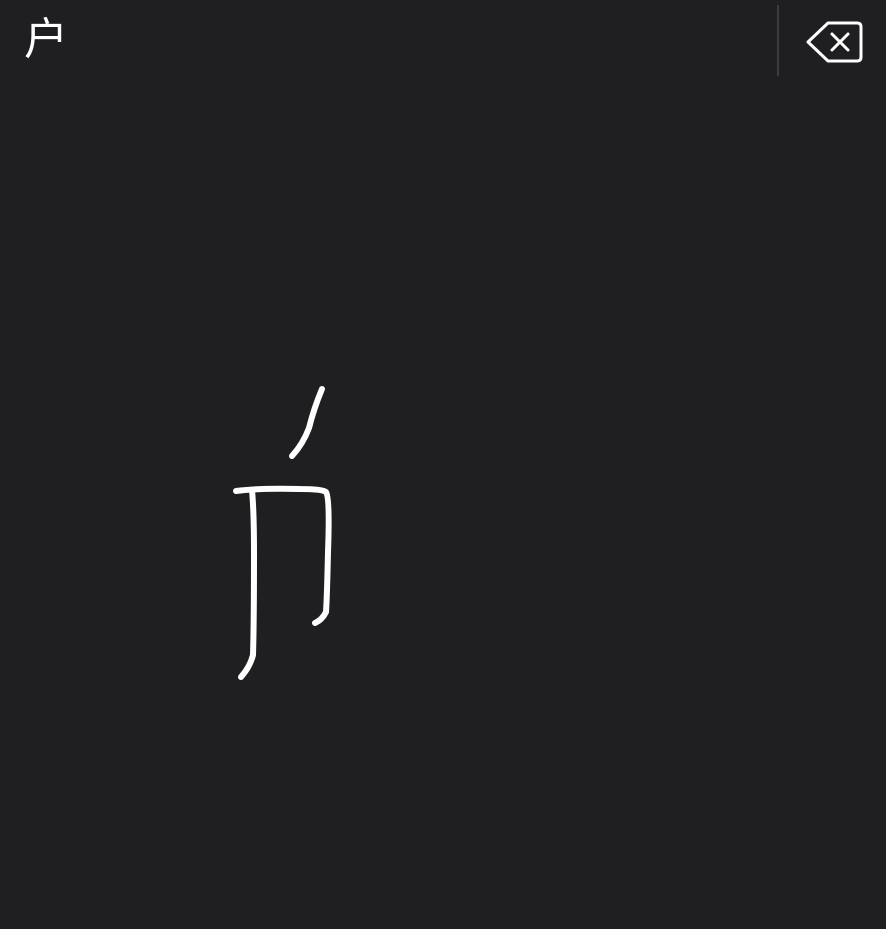 Image resolution: width=886 pixels, height=929 pixels. What do you see at coordinates (247, 583) in the screenshot?
I see `ink-stroke-left` at bounding box center [247, 583].